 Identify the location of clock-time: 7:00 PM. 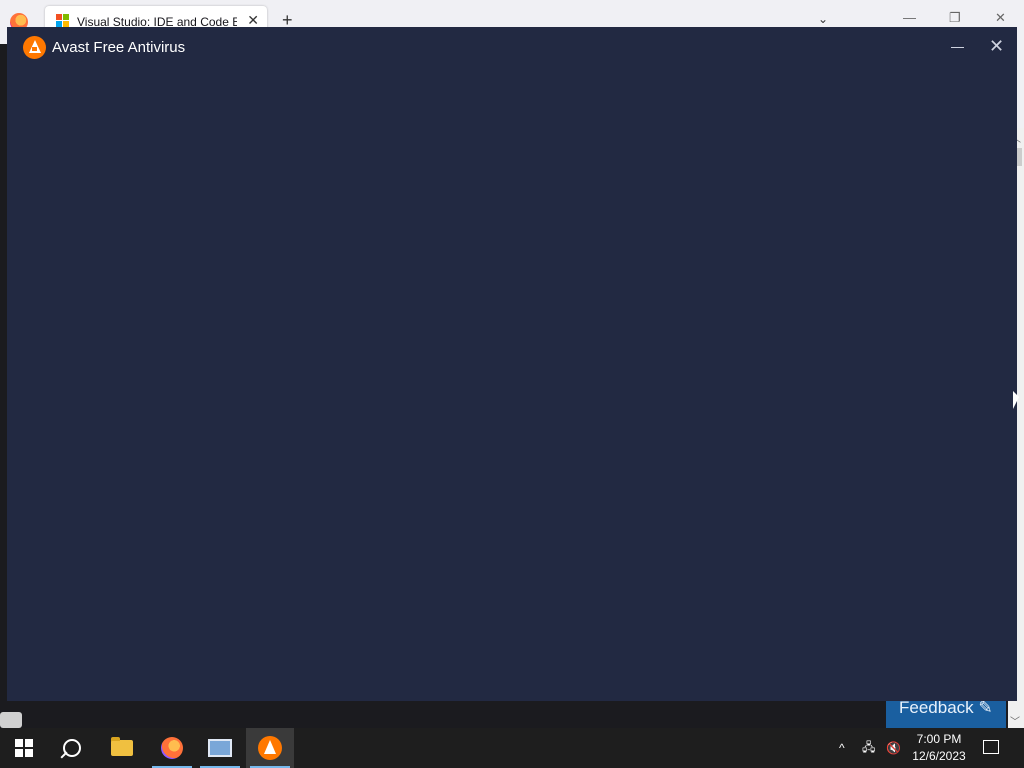
(939, 739).